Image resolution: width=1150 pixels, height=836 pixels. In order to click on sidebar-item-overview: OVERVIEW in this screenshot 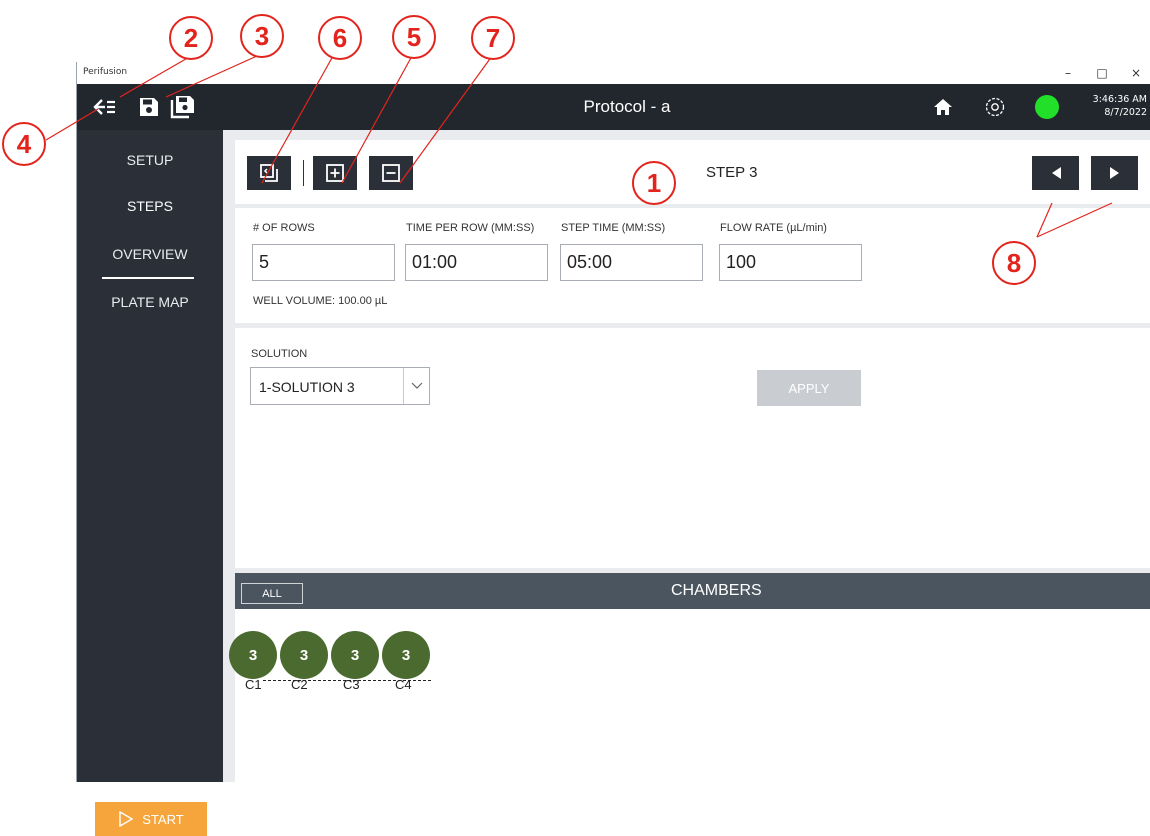, I will do `click(150, 254)`.